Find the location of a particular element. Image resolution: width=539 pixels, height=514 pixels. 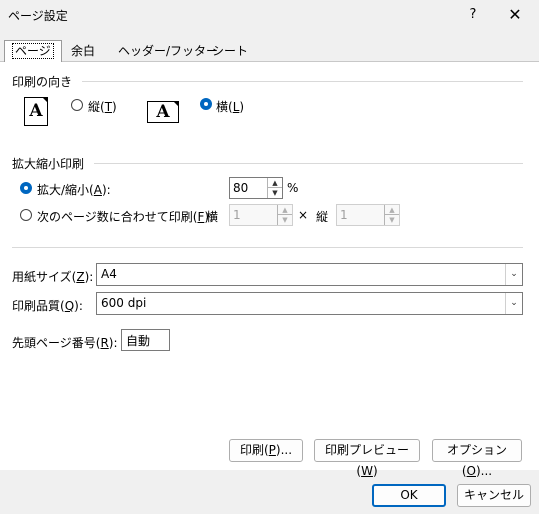

tab-page: ページ is located at coordinates (33, 51).